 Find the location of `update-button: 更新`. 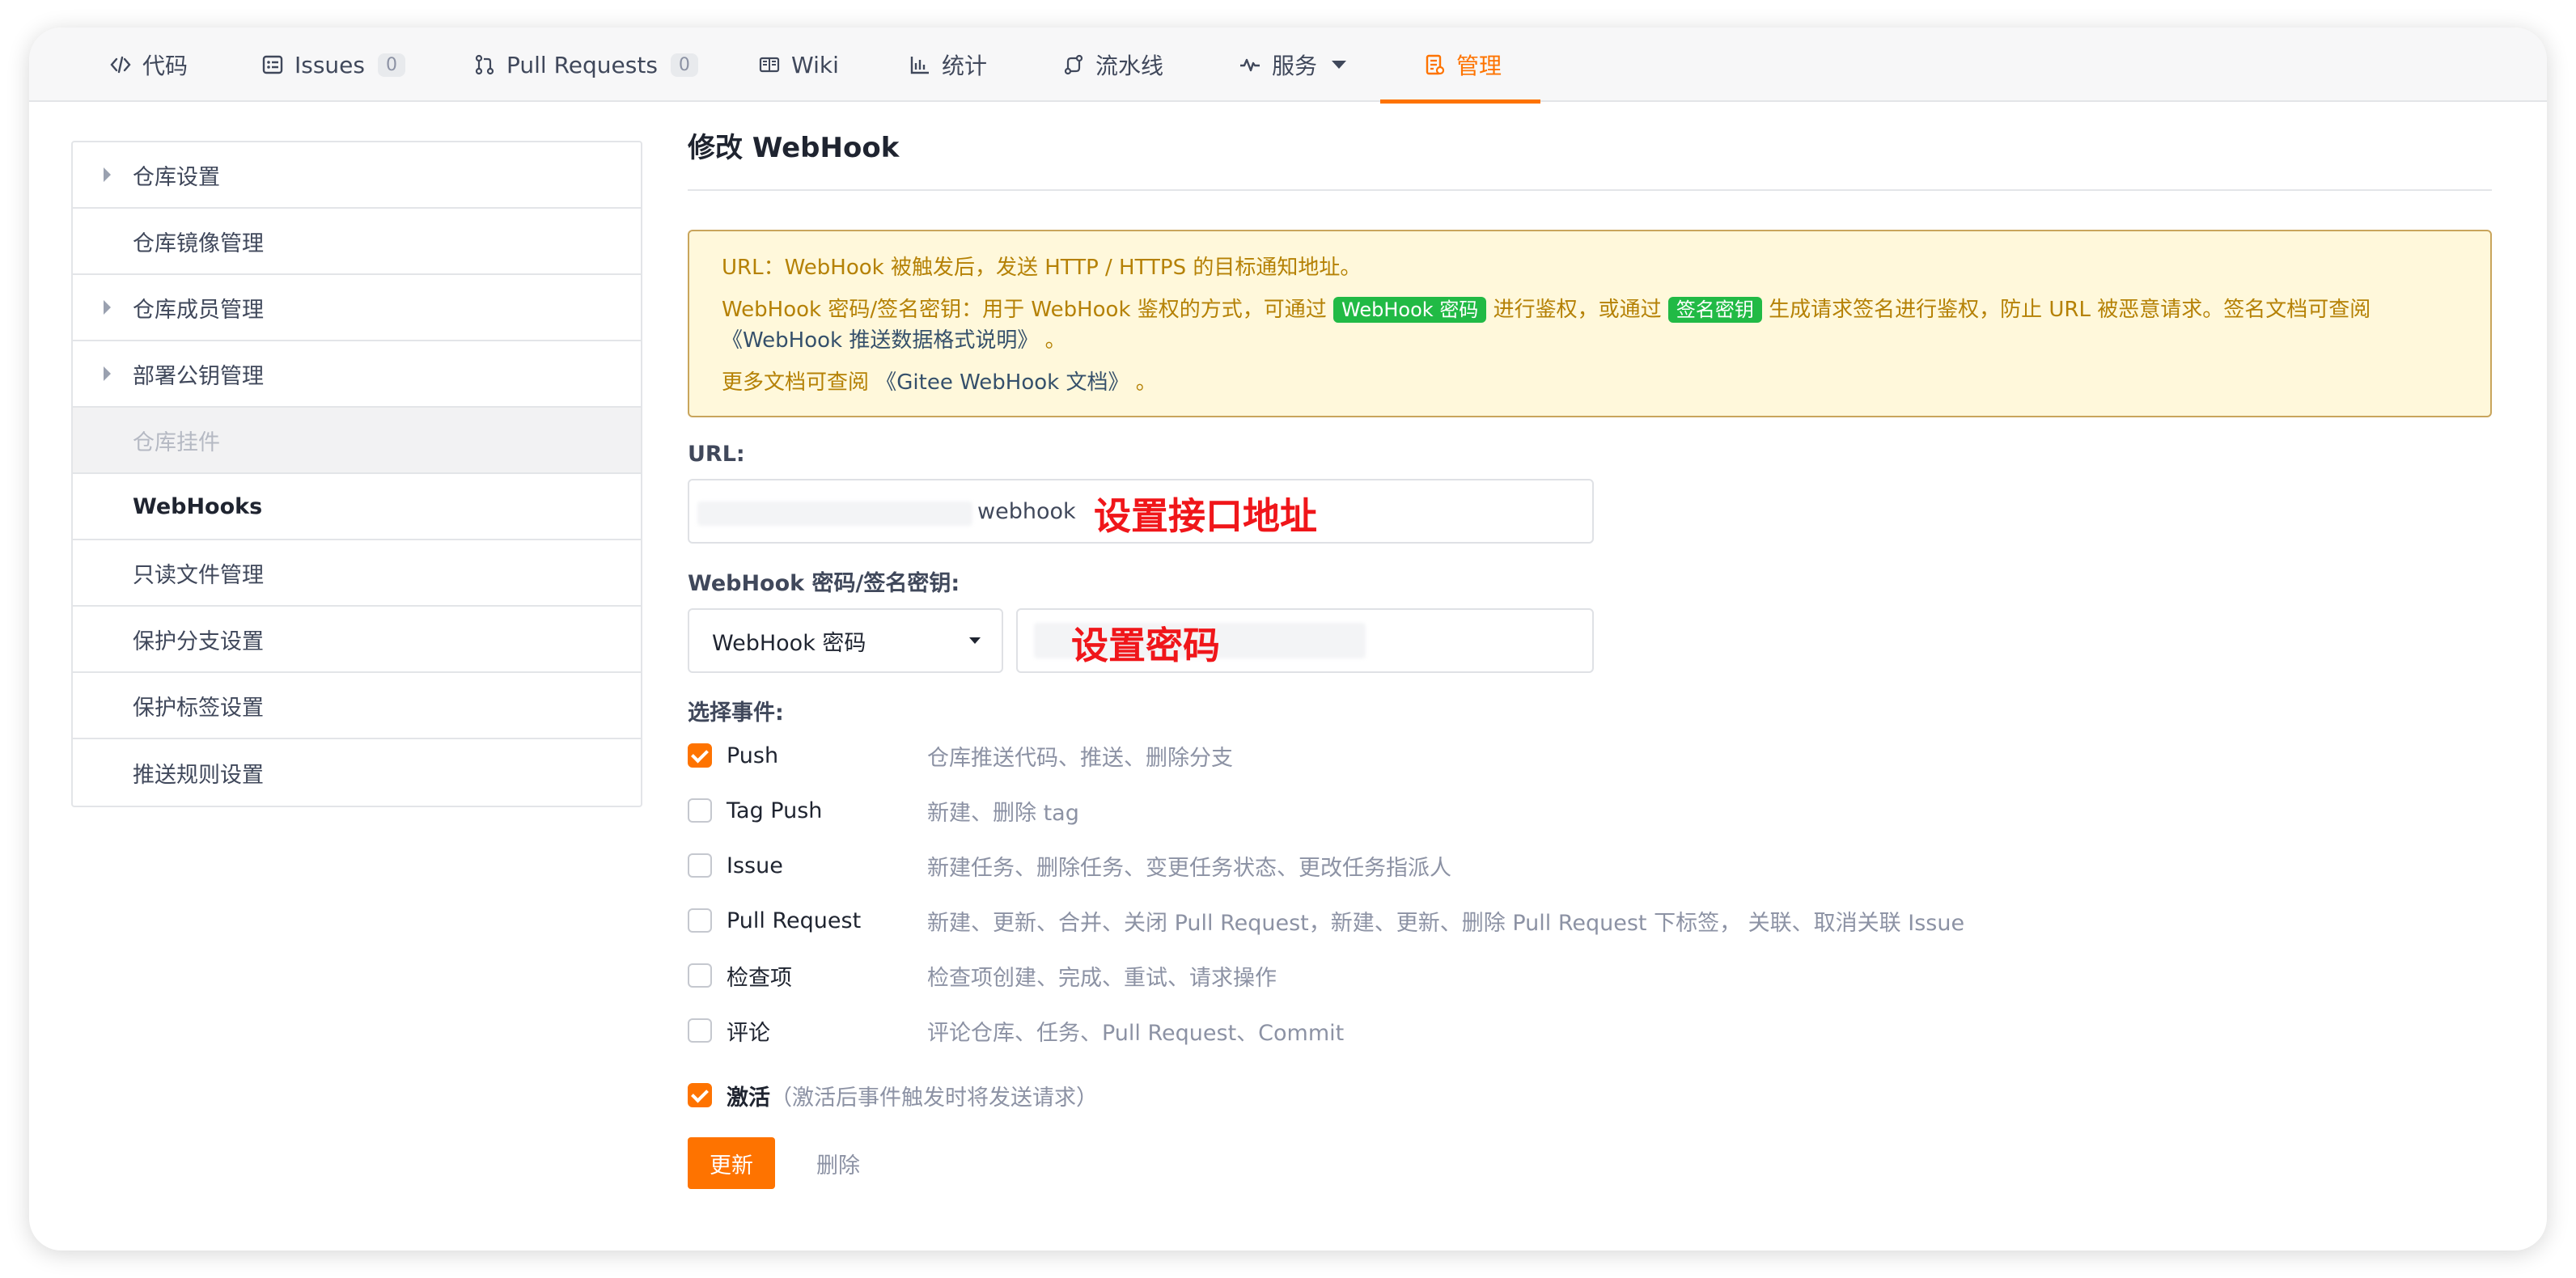

update-button: 更新 is located at coordinates (731, 1163).